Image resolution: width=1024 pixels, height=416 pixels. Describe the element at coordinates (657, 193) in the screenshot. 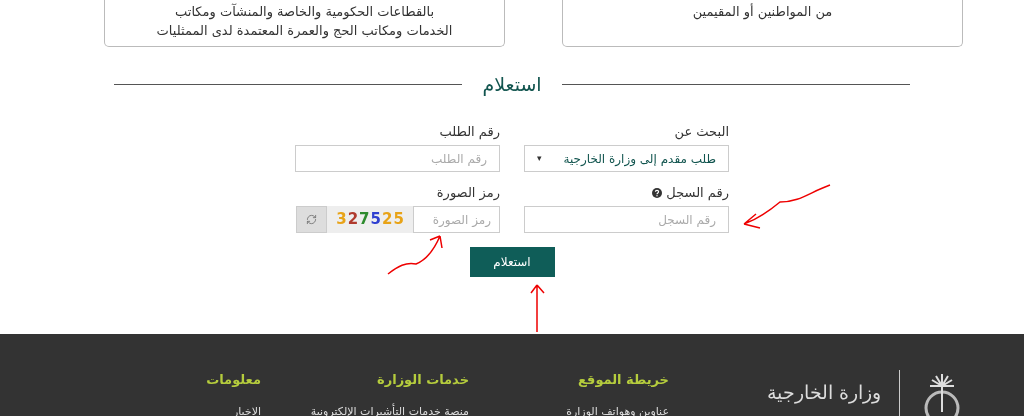

I see `help-icon` at that location.